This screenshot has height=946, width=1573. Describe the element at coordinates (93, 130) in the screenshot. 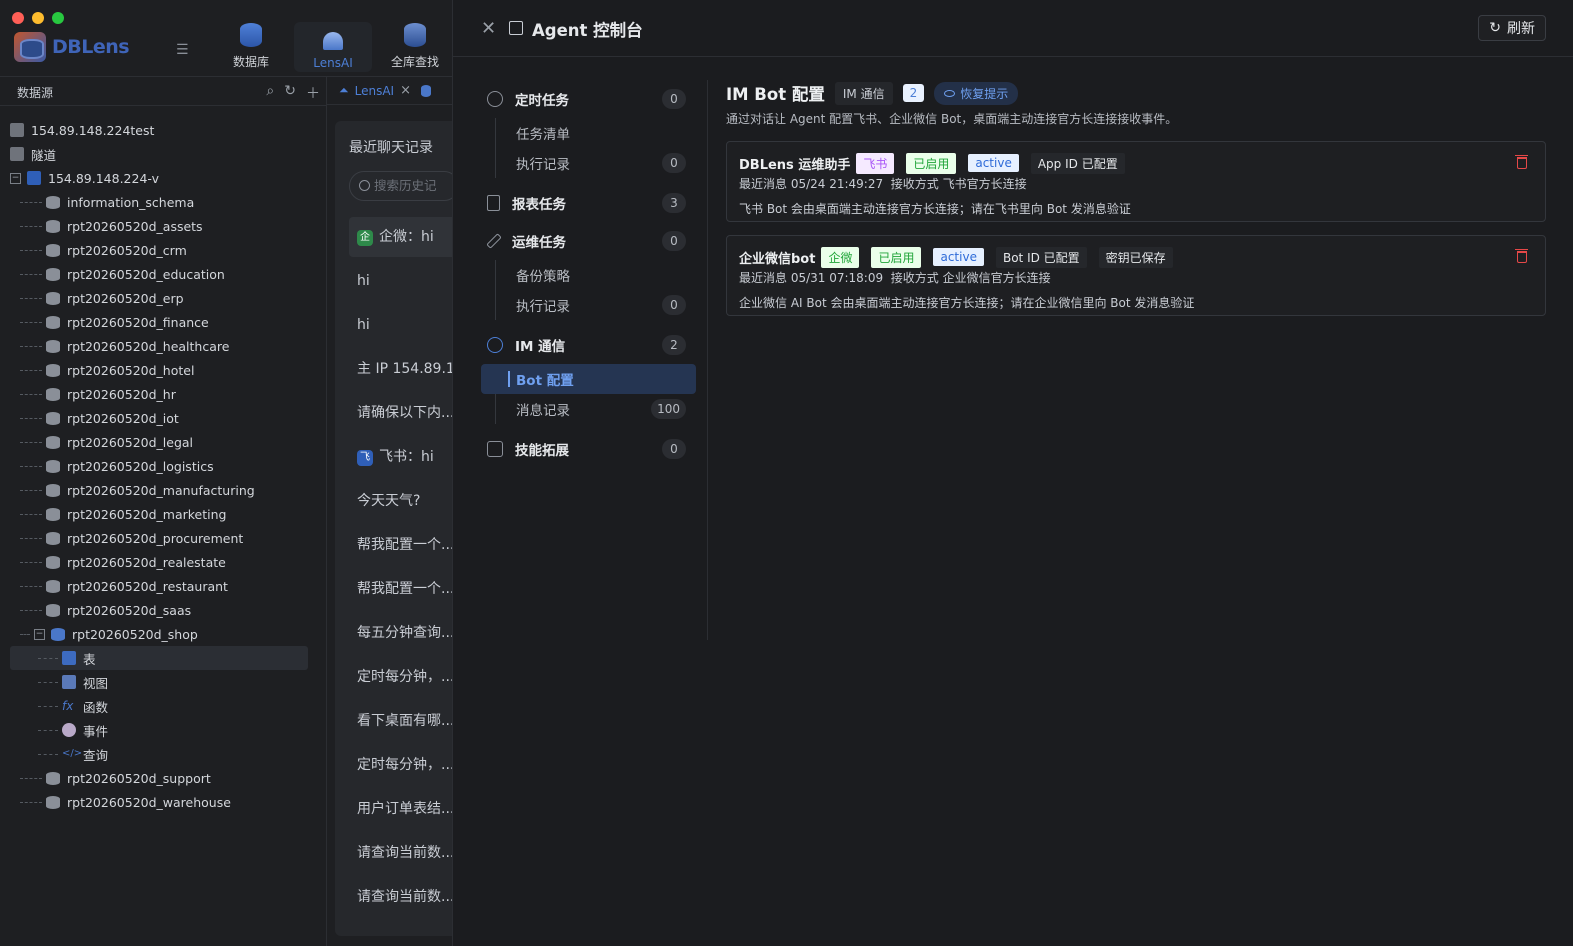

I see `tree-label: 154.89.148.224test` at that location.